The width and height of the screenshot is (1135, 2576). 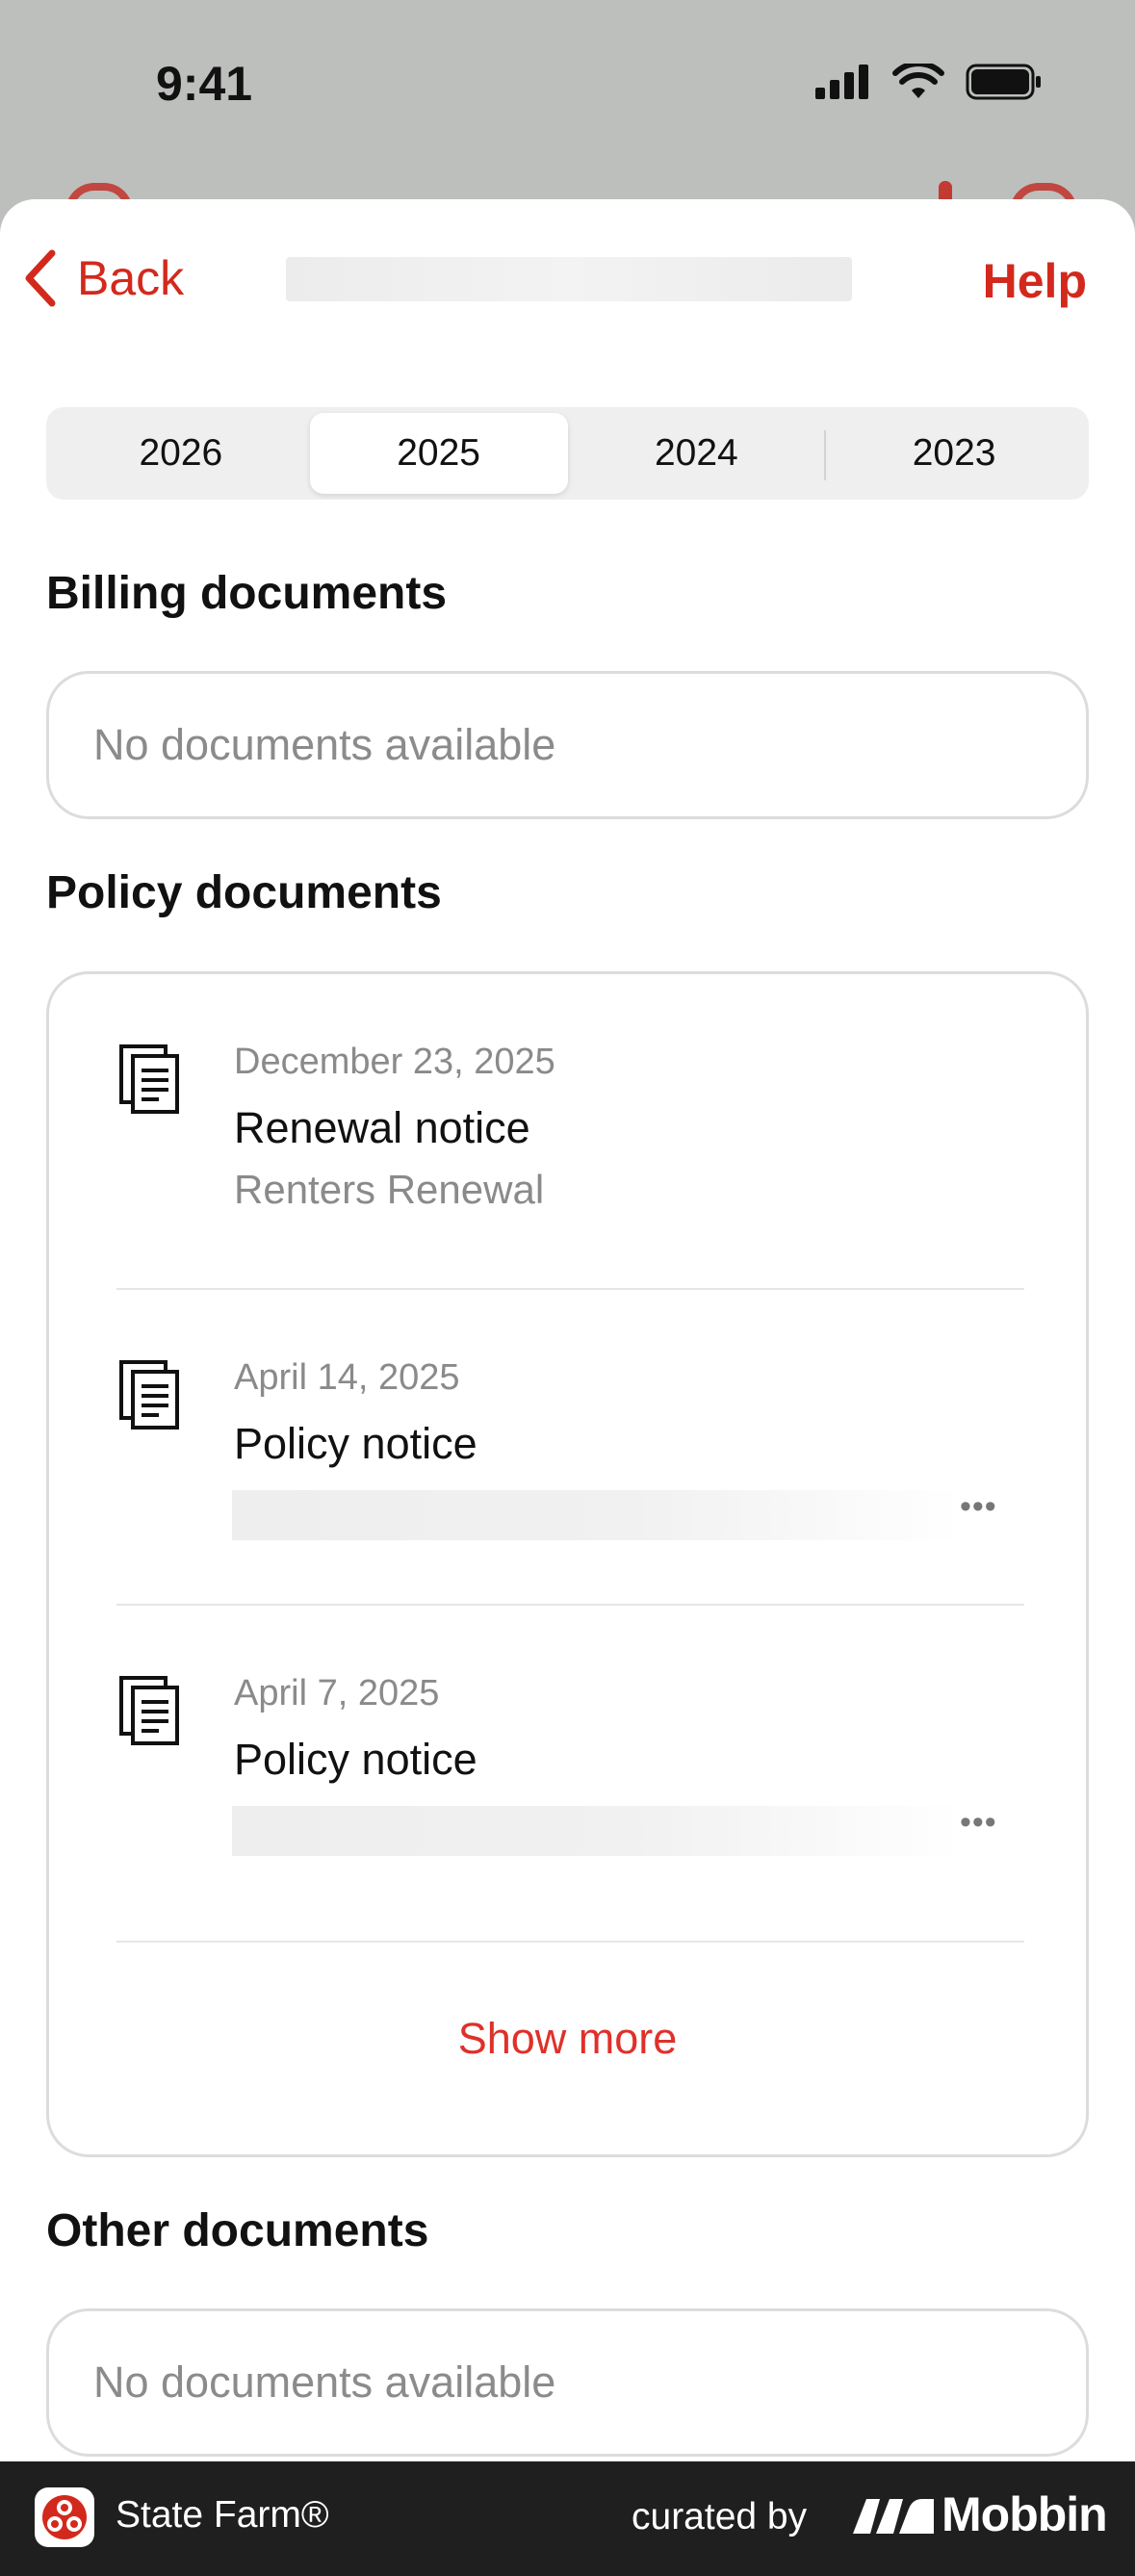 I want to click on signal-icon, so click(x=841, y=81).